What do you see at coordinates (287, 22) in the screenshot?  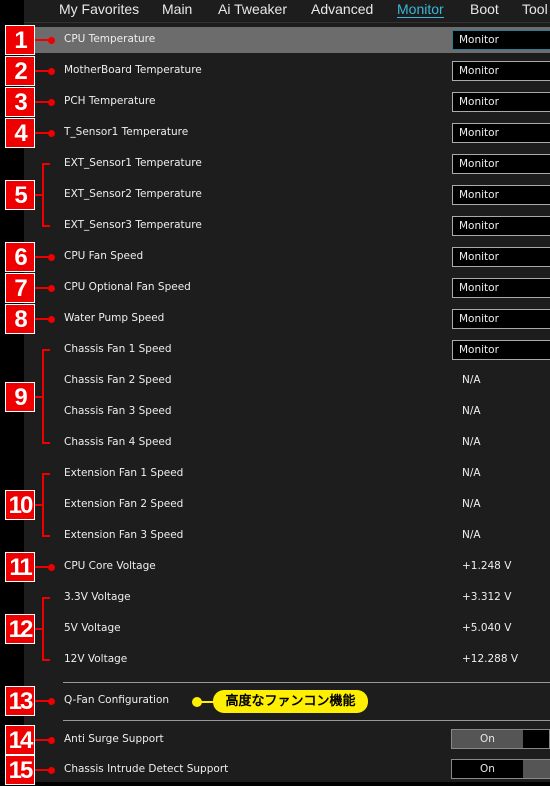 I see `nav-divider` at bounding box center [287, 22].